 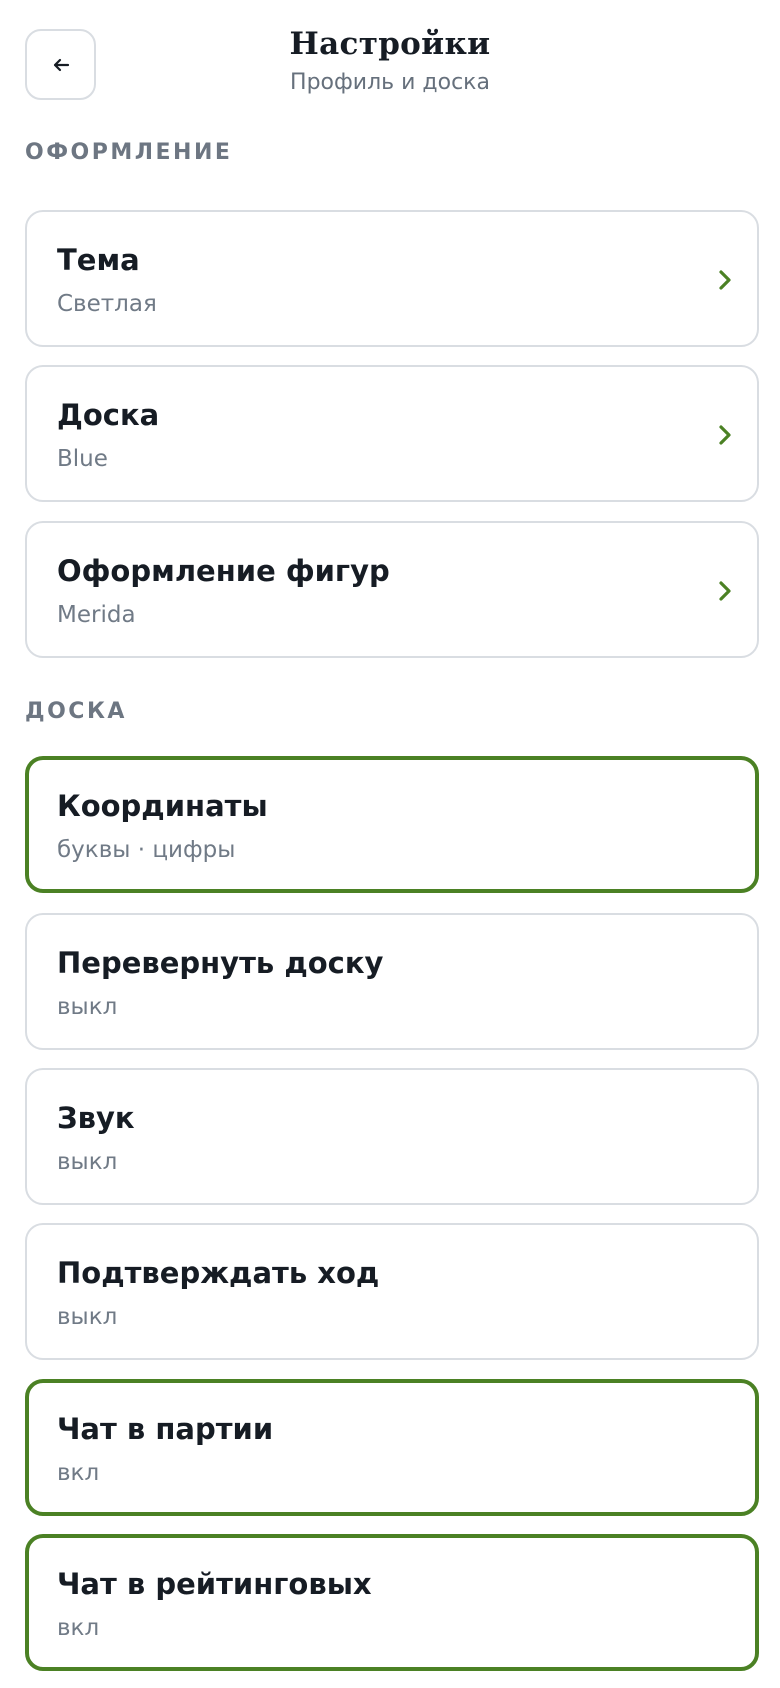 I want to click on setting-title: Чат в рейтинговых, so click(x=214, y=1584).